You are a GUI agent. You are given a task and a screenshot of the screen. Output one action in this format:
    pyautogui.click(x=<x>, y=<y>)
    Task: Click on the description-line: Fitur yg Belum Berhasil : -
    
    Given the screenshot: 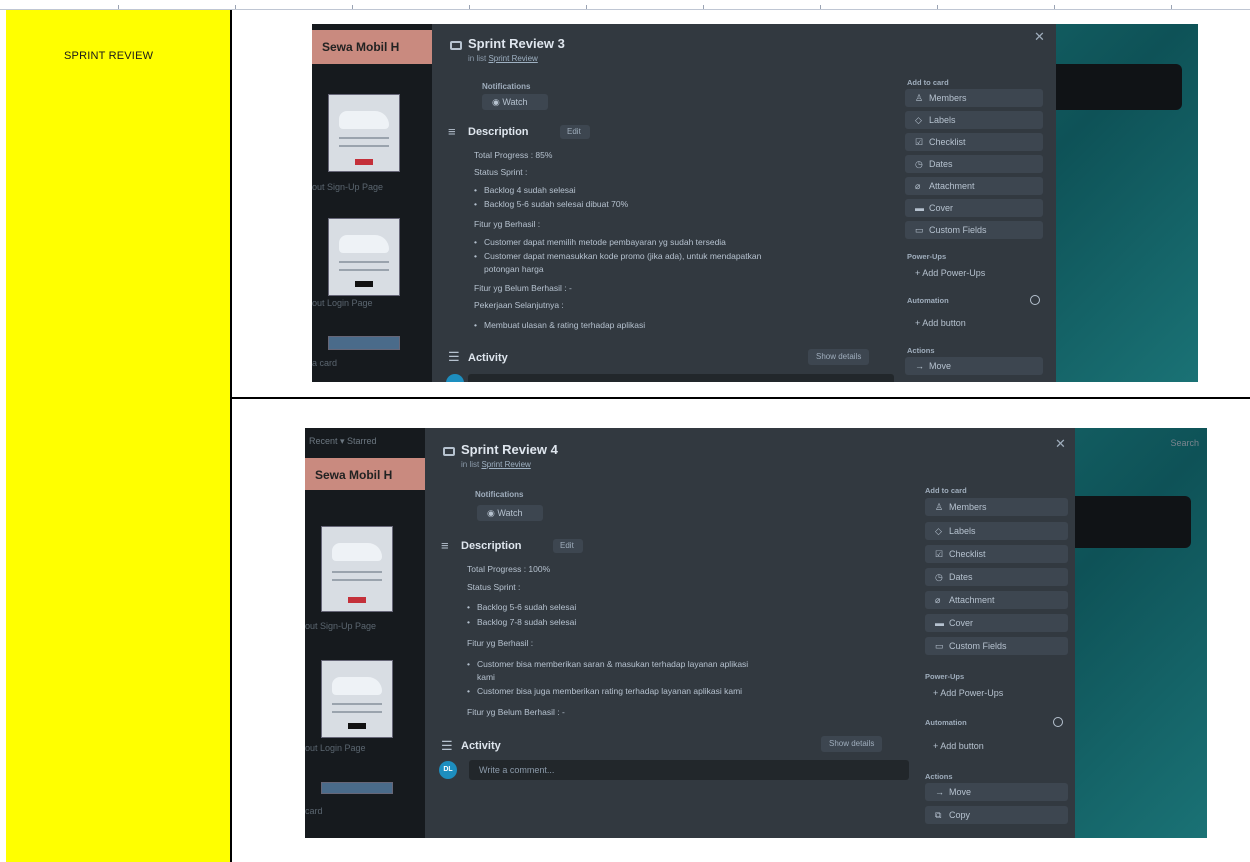 What is the action you would take?
    pyautogui.click(x=523, y=288)
    